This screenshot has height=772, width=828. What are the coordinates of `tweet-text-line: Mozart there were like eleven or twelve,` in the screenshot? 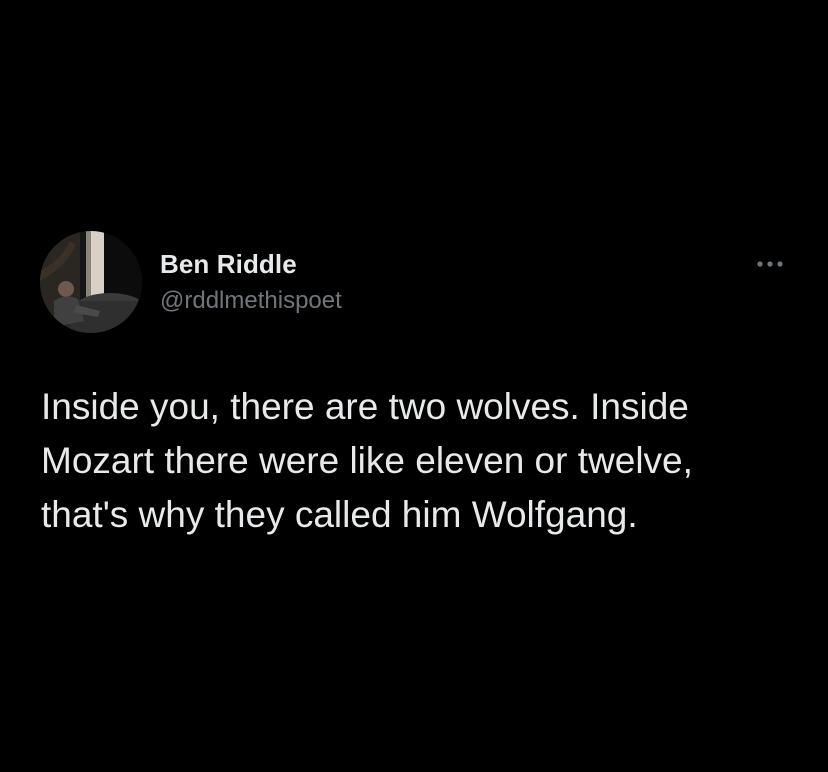 It's located at (367, 460).